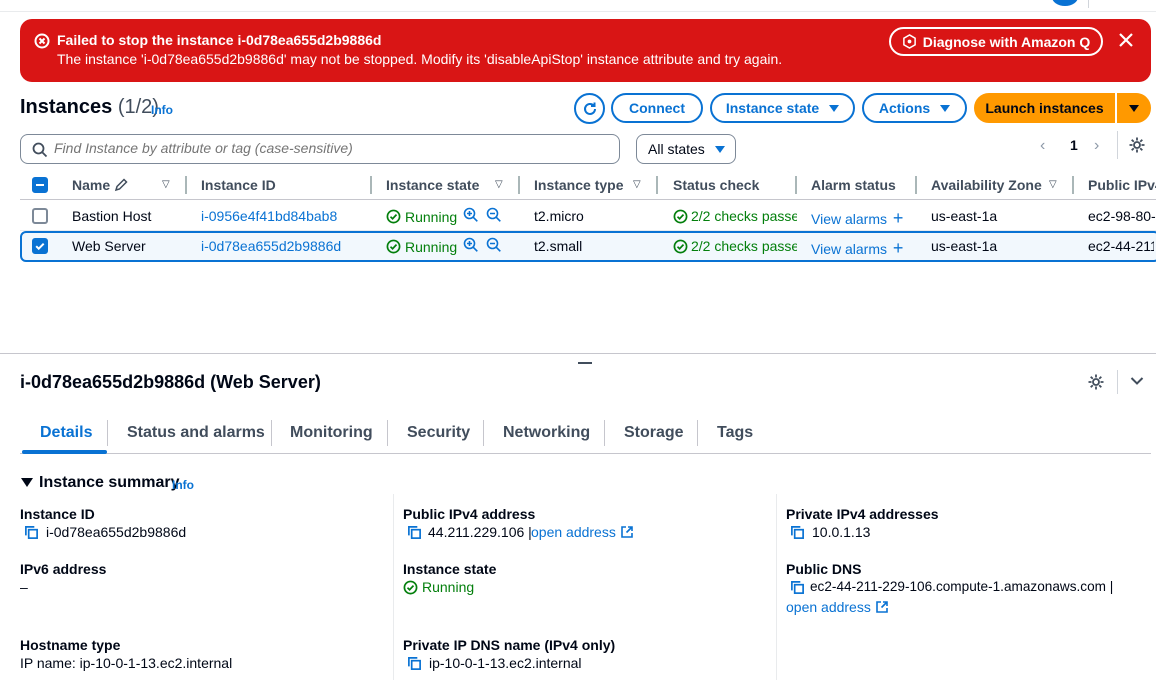 Image resolution: width=1156 pixels, height=680 pixels. What do you see at coordinates (654, 433) in the screenshot?
I see `tab-storage: Storage` at bounding box center [654, 433].